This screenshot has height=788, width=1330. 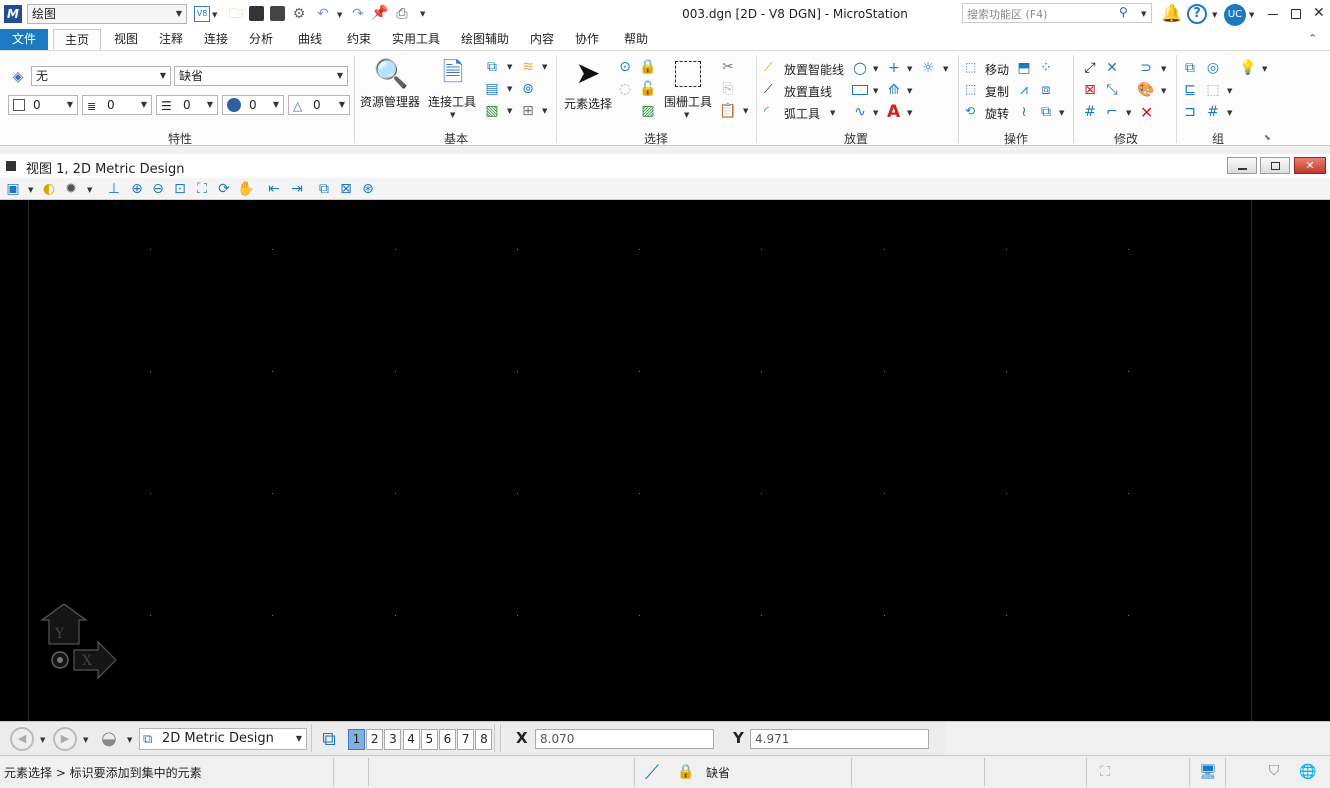 What do you see at coordinates (1090, 90) in the screenshot?
I see `delete-partial-icon: ⊠` at bounding box center [1090, 90].